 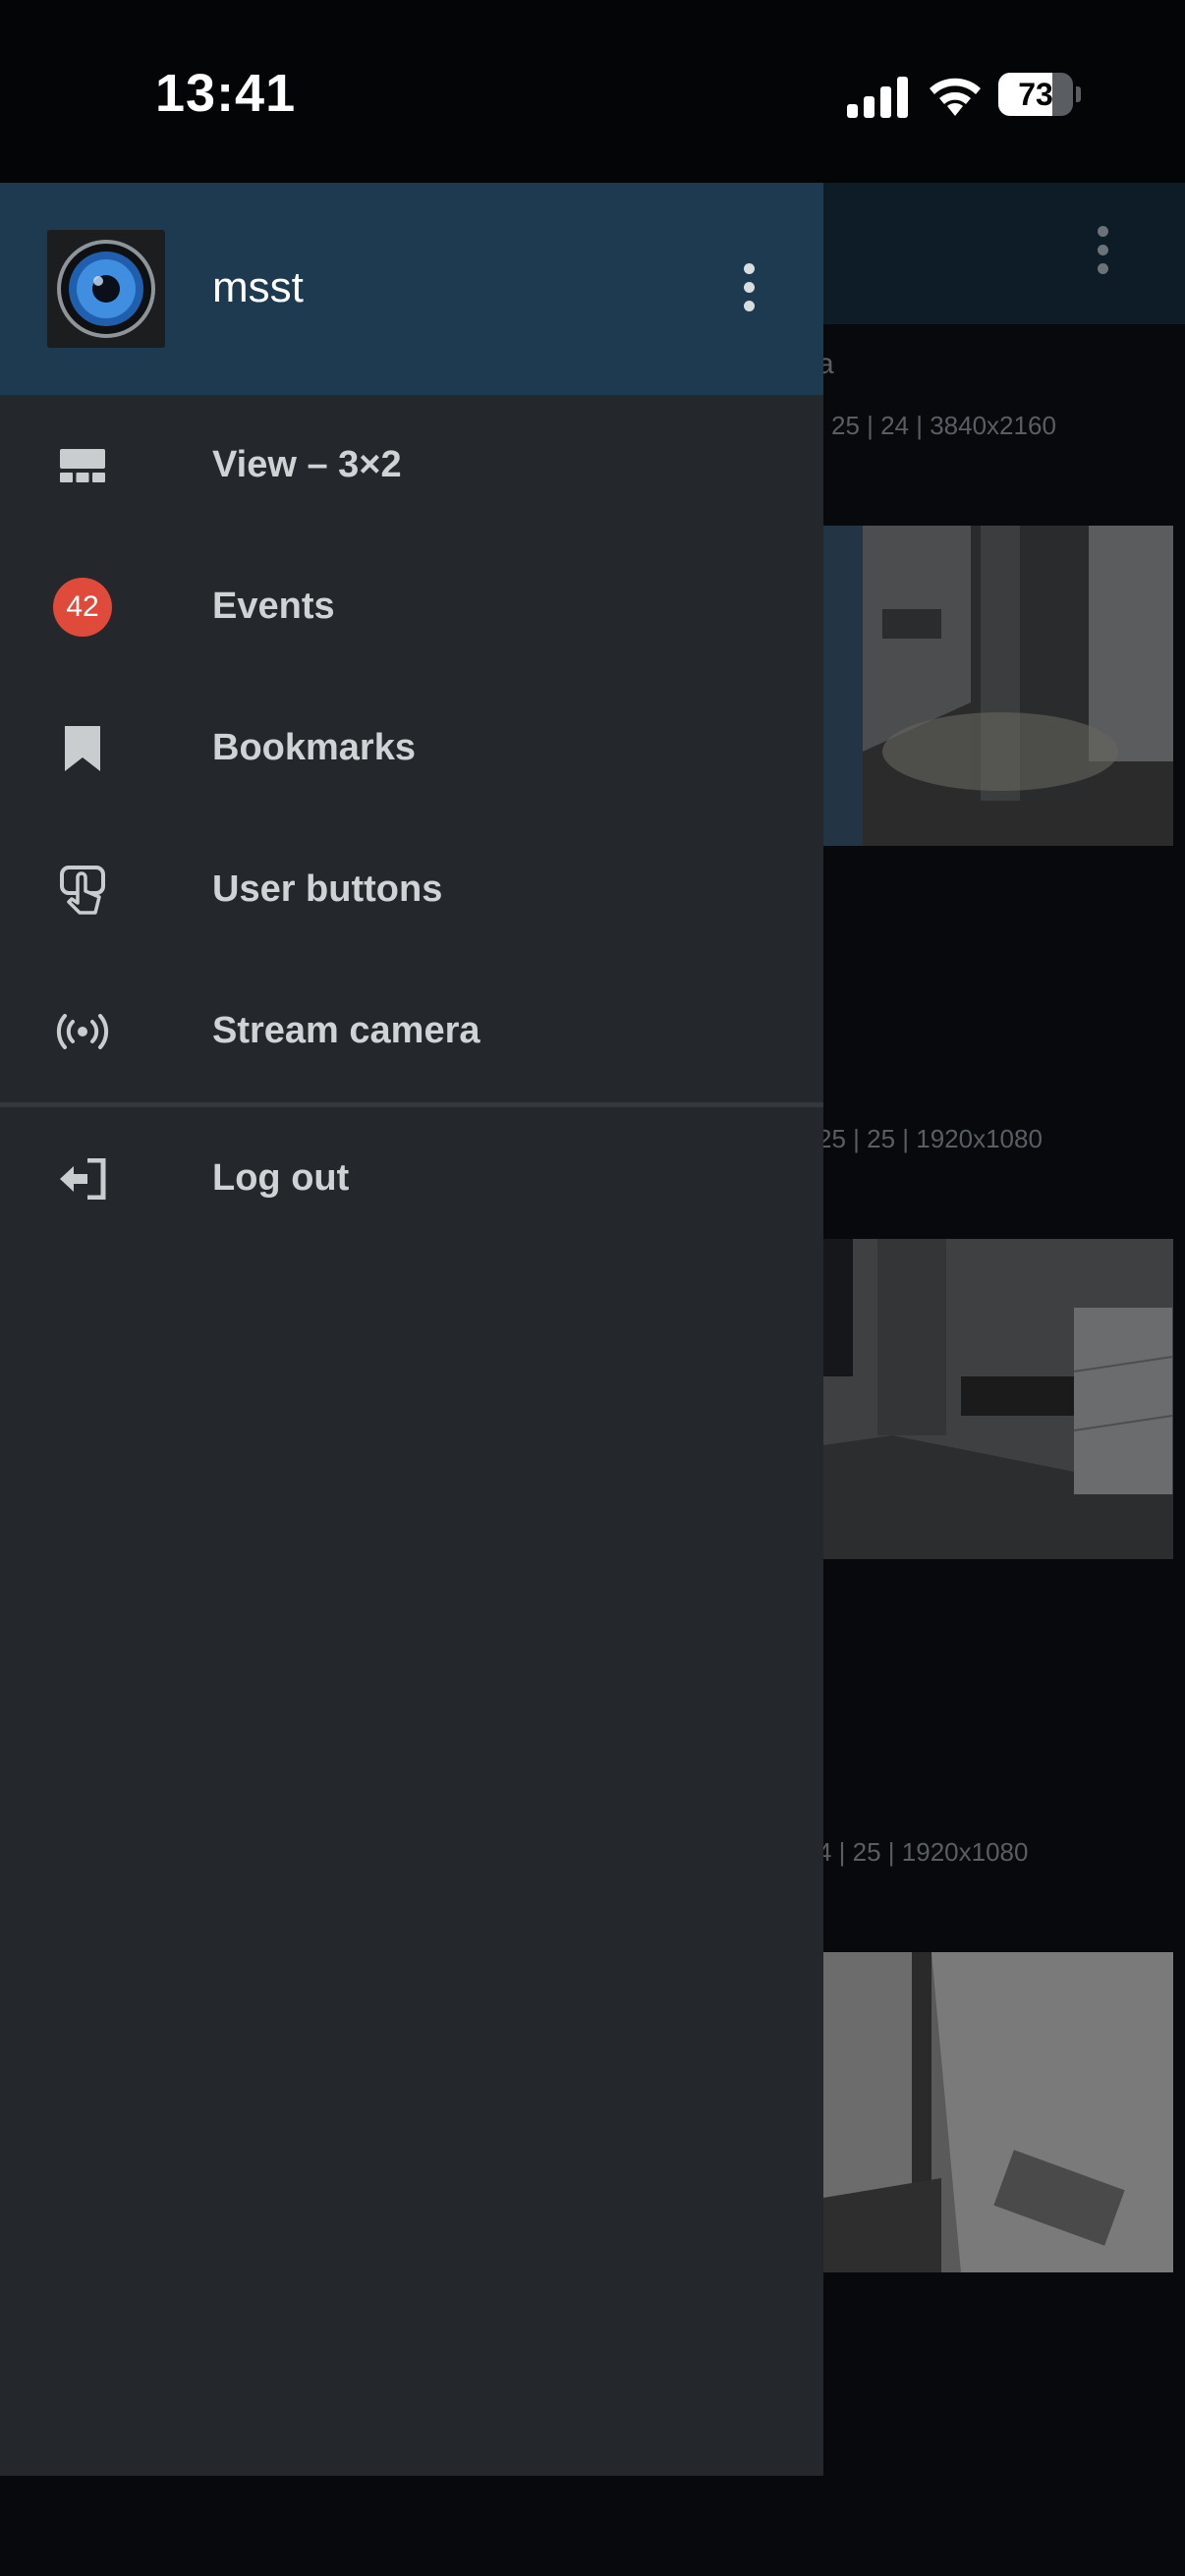 I want to click on menu-item-label: Bookmarks, so click(x=314, y=747).